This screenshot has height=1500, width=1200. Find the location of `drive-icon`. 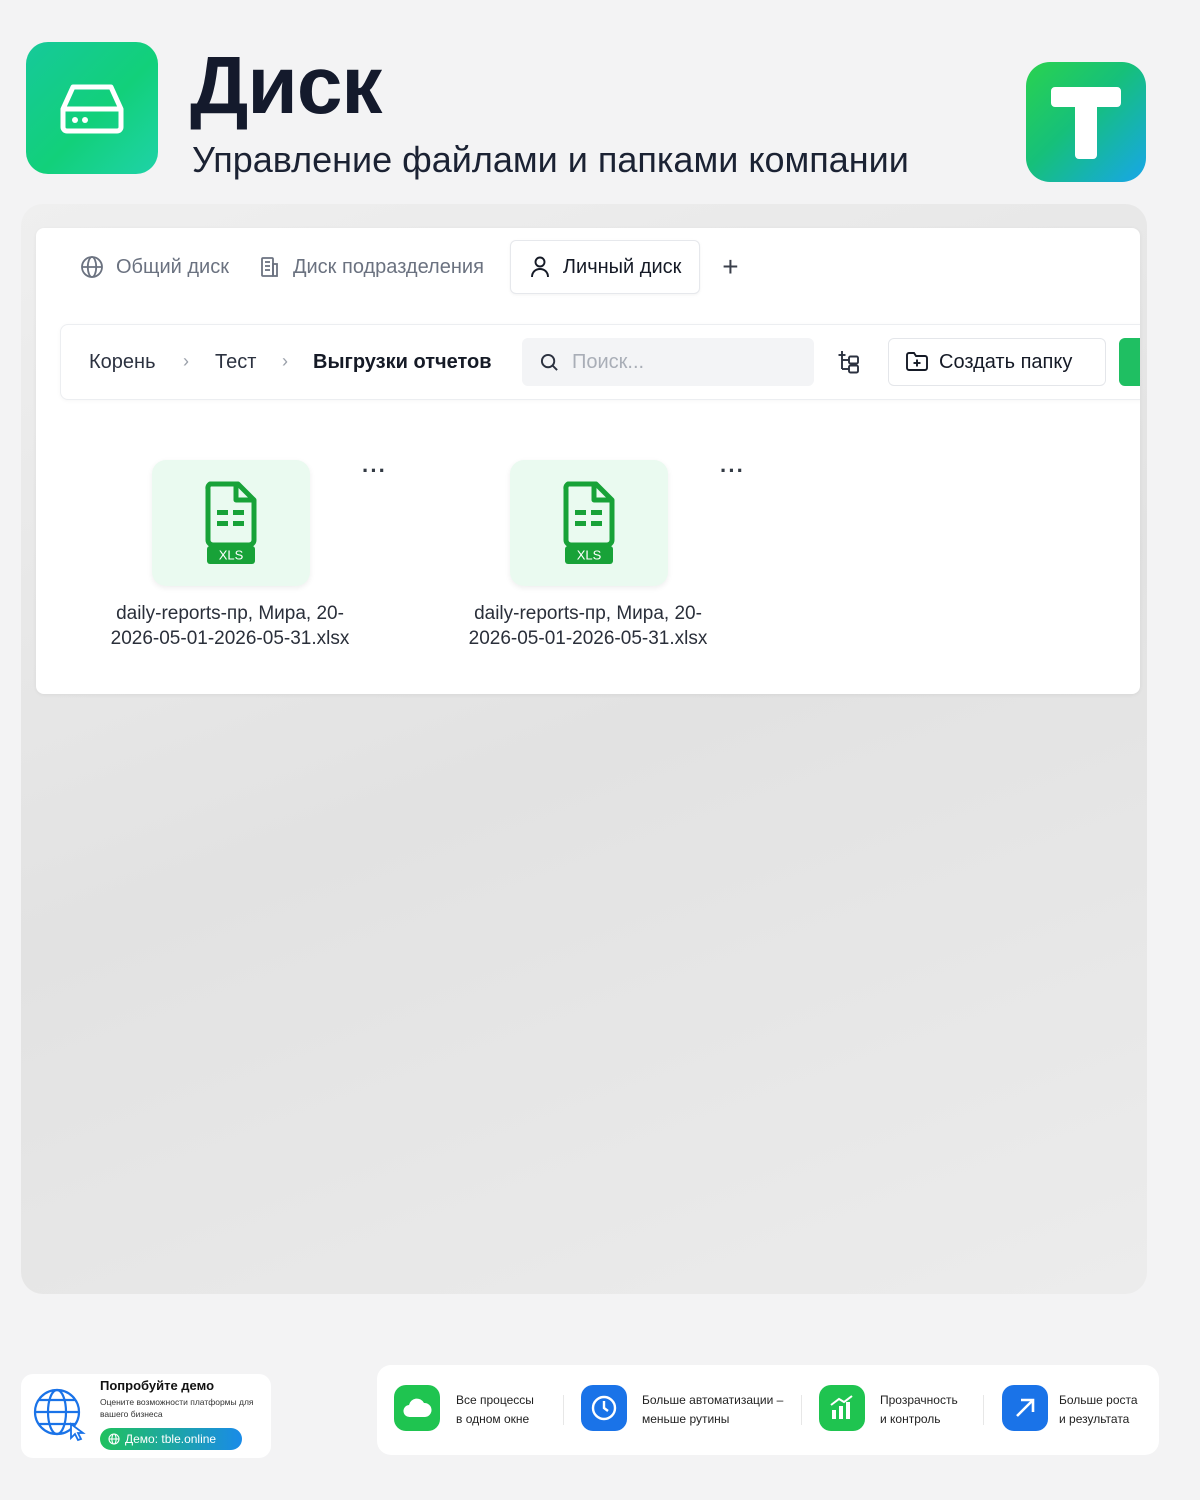

drive-icon is located at coordinates (92, 109).